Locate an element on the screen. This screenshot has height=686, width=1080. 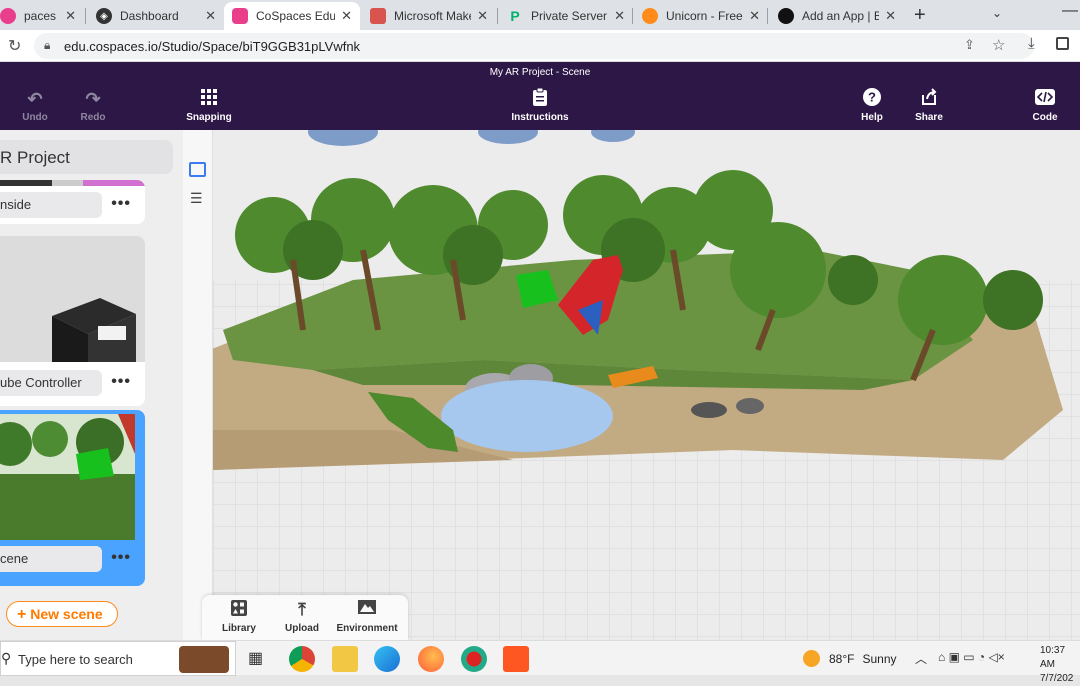
chevron-up-icon: ︿ is located at coordinates (921, 658).